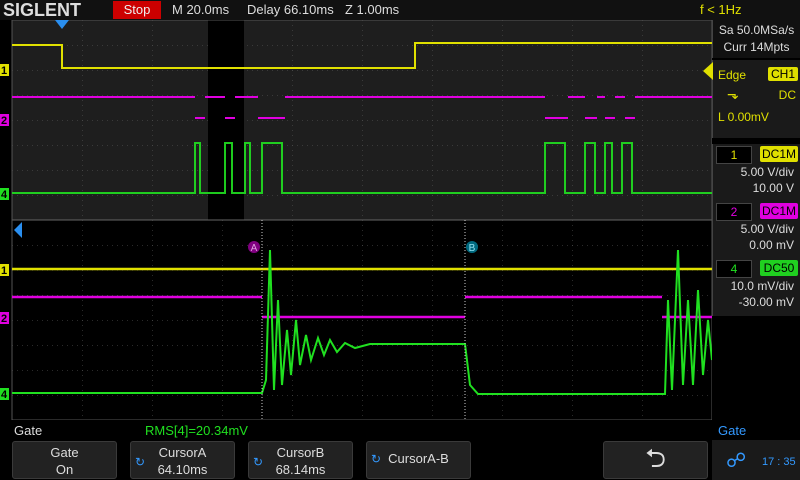 The image size is (800, 480). What do you see at coordinates (756, 39) in the screenshot?
I see `acquisition-info: Sa 50.0MSa/s Curr 14Mpts` at bounding box center [756, 39].